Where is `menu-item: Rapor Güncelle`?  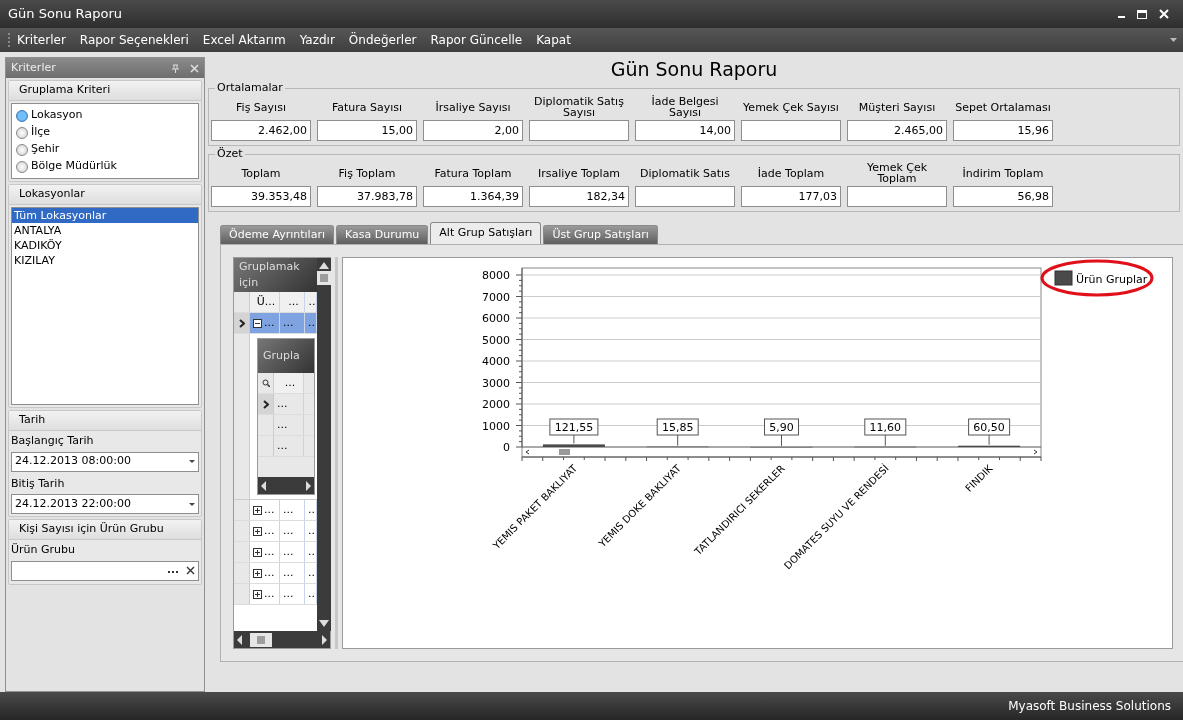
menu-item: Rapor Güncelle is located at coordinates (476, 40).